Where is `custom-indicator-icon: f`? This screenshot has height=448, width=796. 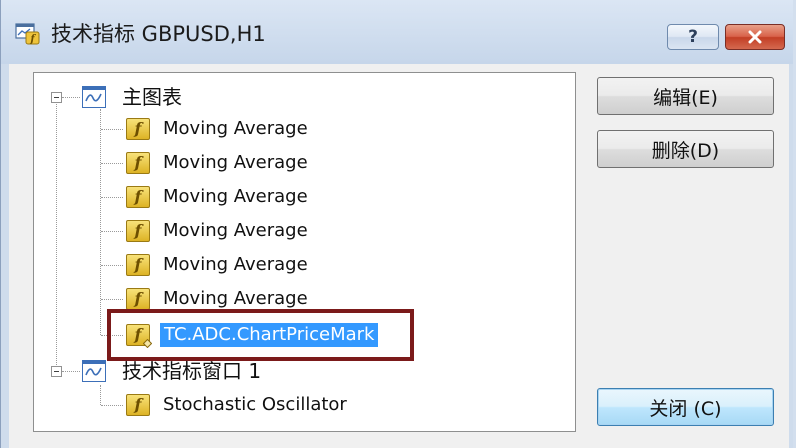
custom-indicator-icon: f is located at coordinates (139, 336).